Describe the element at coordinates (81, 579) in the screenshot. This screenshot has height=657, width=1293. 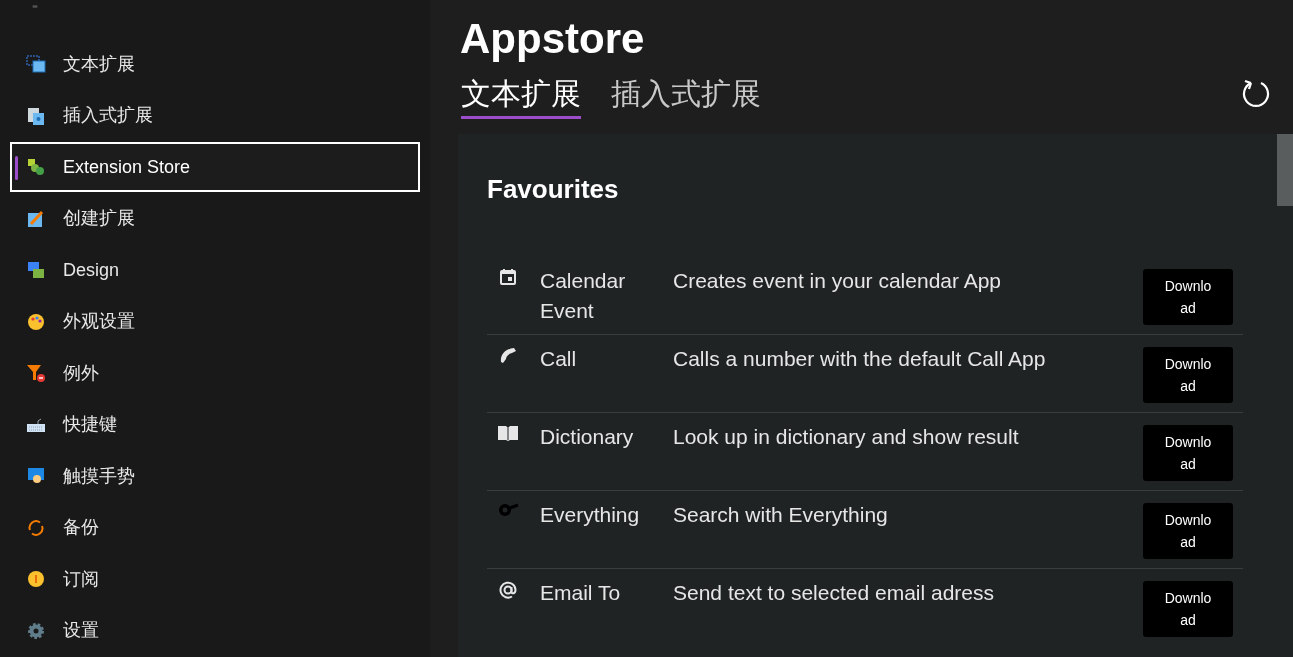
I see `sidebar-item-label: 订阅` at that location.